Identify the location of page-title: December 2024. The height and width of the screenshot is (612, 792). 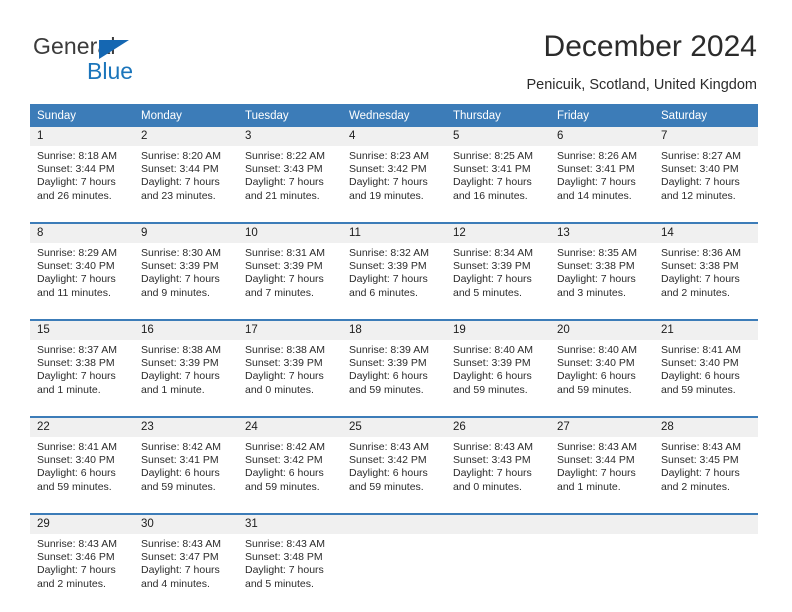
(650, 46).